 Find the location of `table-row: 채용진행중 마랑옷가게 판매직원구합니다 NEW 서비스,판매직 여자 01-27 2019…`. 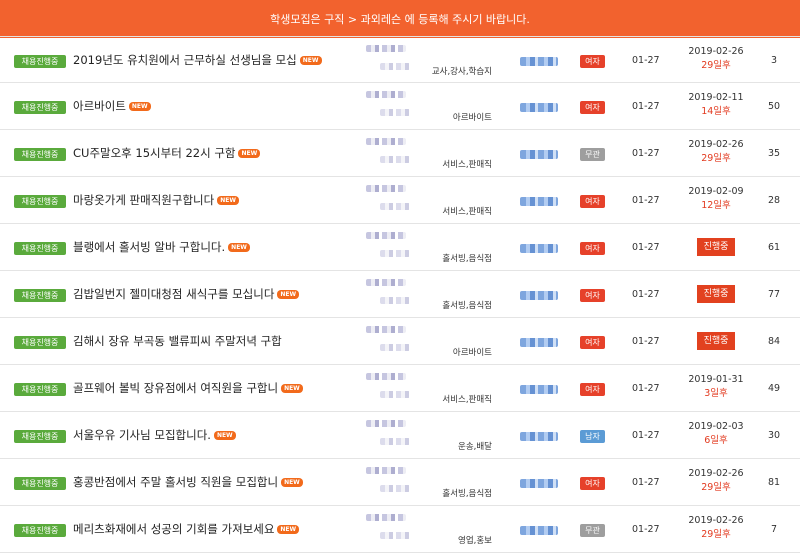

table-row: 채용진행중 마랑옷가게 판매직원구합니다 NEW 서비스,판매직 여자 01-27 2019… is located at coordinates (400, 200).